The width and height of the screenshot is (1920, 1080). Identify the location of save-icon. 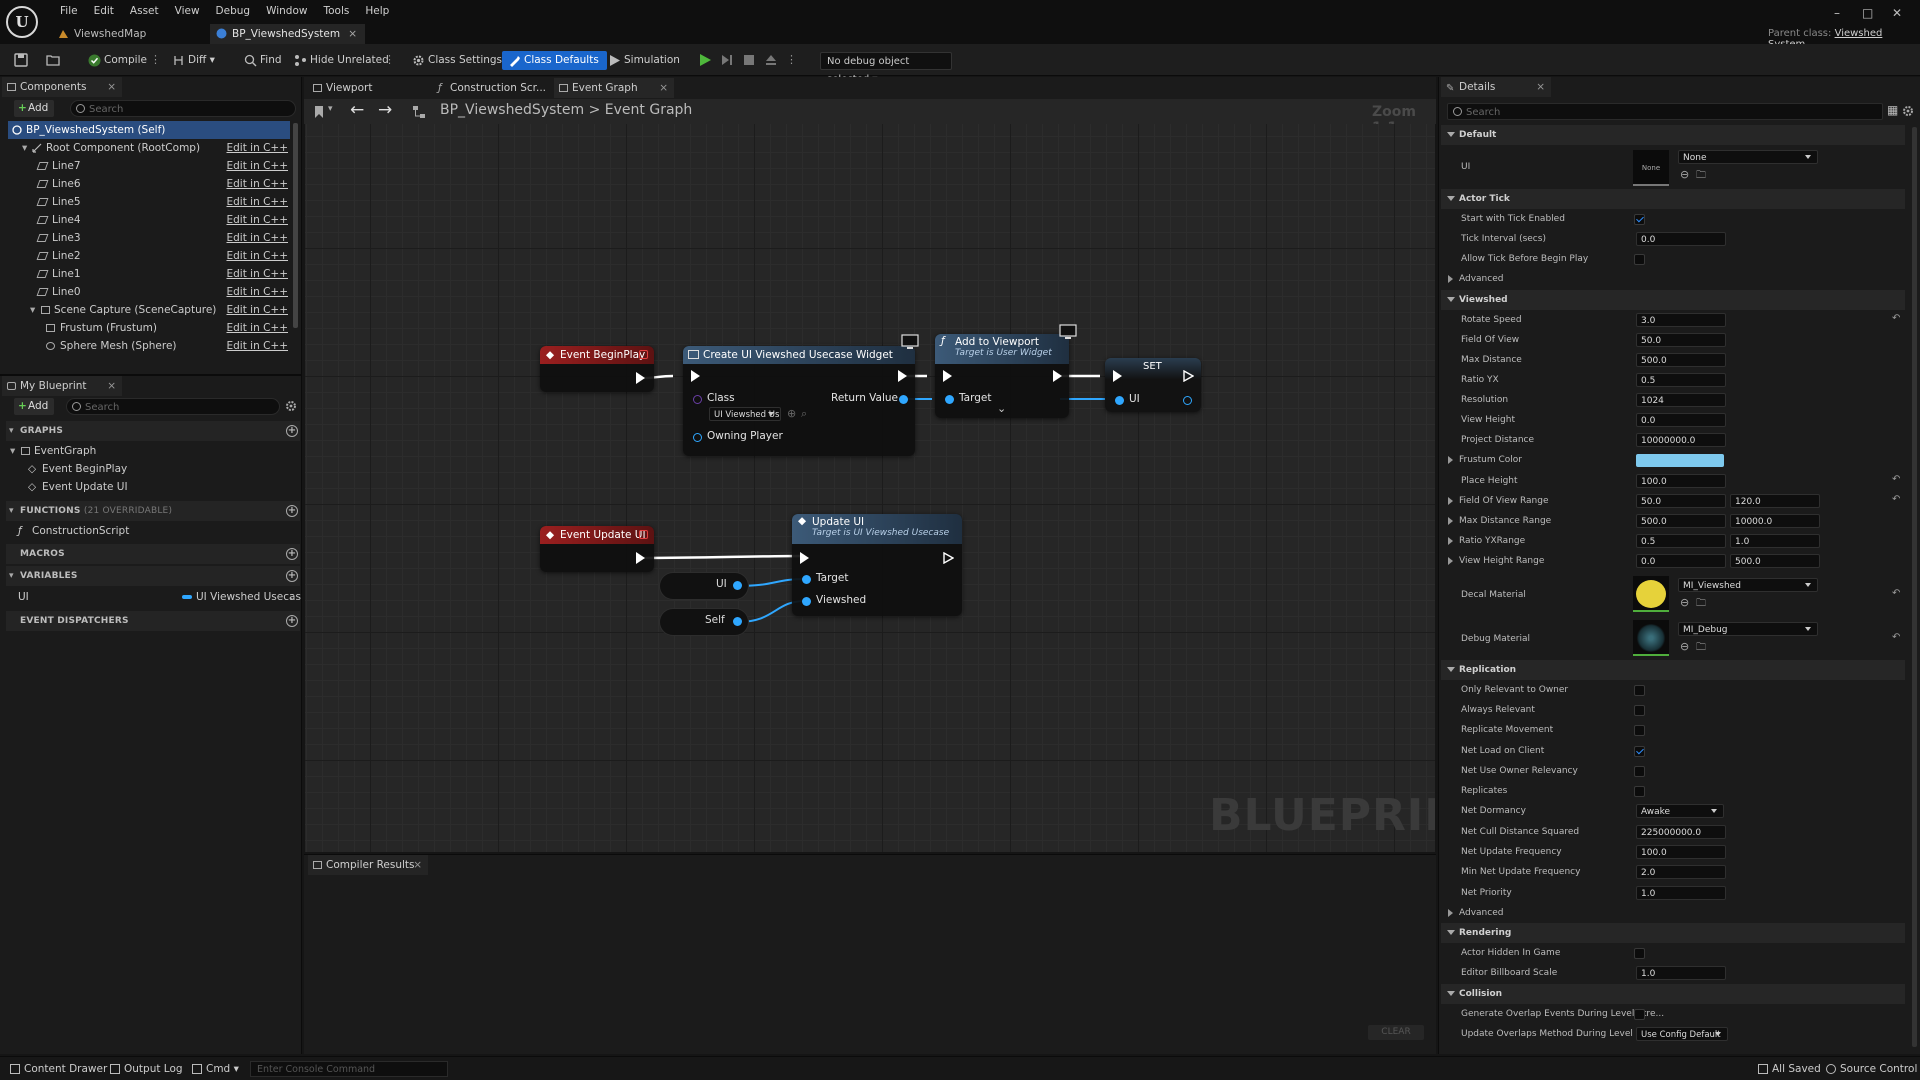
(21, 60).